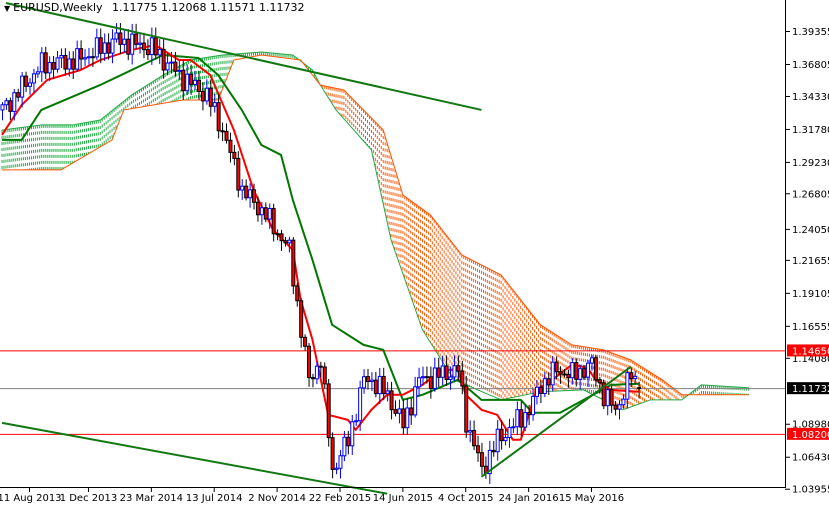 Image resolution: width=829 pixels, height=510 pixels. Describe the element at coordinates (810, 97) in the screenshot. I see `price-tick-label: 1.34330` at that location.